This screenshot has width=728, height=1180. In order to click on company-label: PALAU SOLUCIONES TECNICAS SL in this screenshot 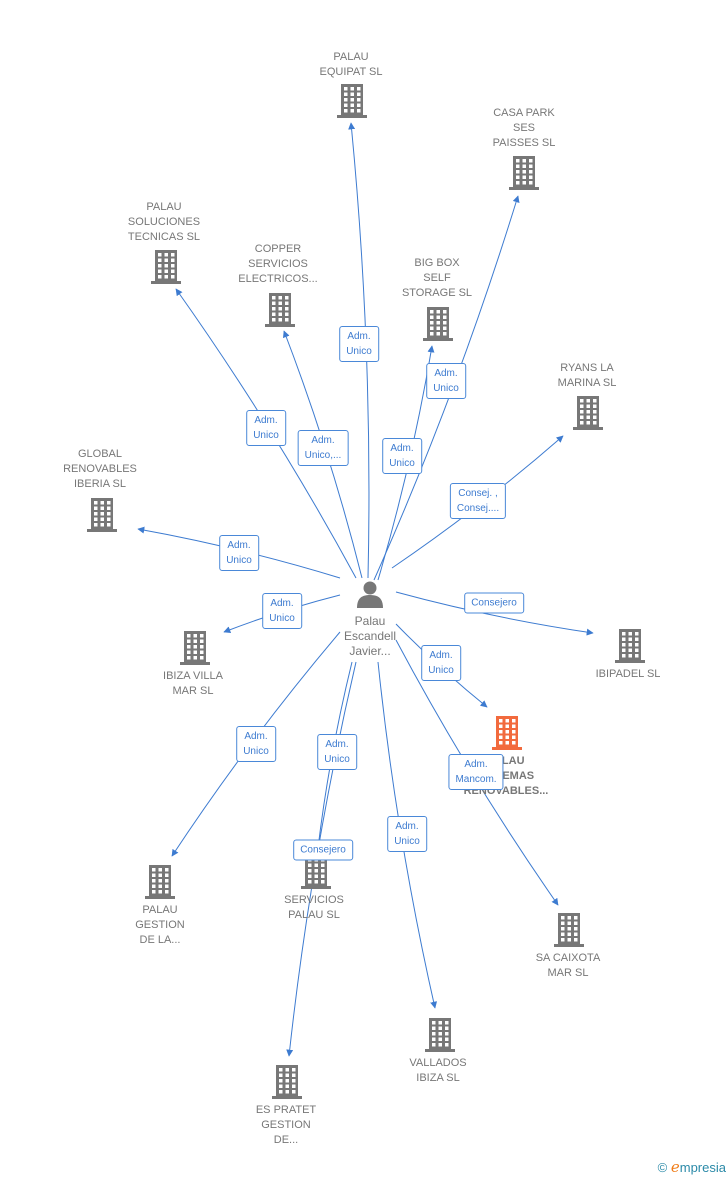, I will do `click(164, 222)`.